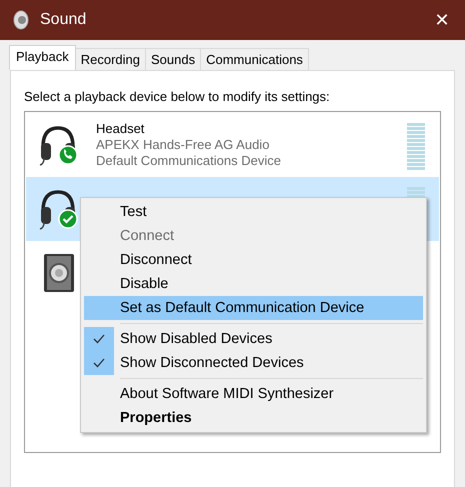  I want to click on device-description: APEKX Hands-Free AG Audio, so click(183, 144).